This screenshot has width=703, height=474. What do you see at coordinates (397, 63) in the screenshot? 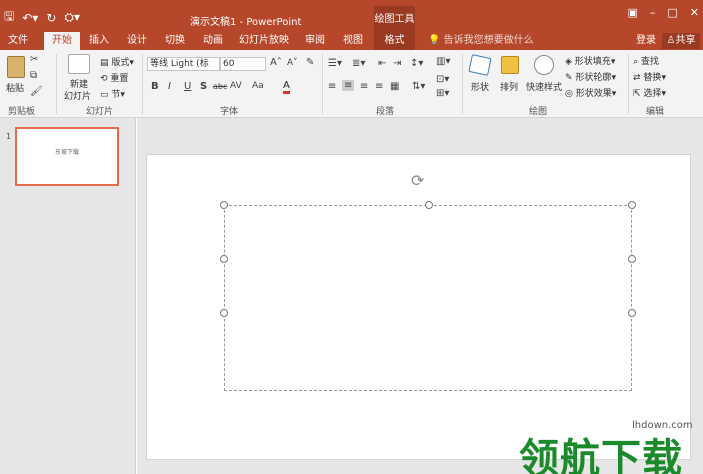
I see `increase-indent-icon: ⇥` at bounding box center [397, 63].